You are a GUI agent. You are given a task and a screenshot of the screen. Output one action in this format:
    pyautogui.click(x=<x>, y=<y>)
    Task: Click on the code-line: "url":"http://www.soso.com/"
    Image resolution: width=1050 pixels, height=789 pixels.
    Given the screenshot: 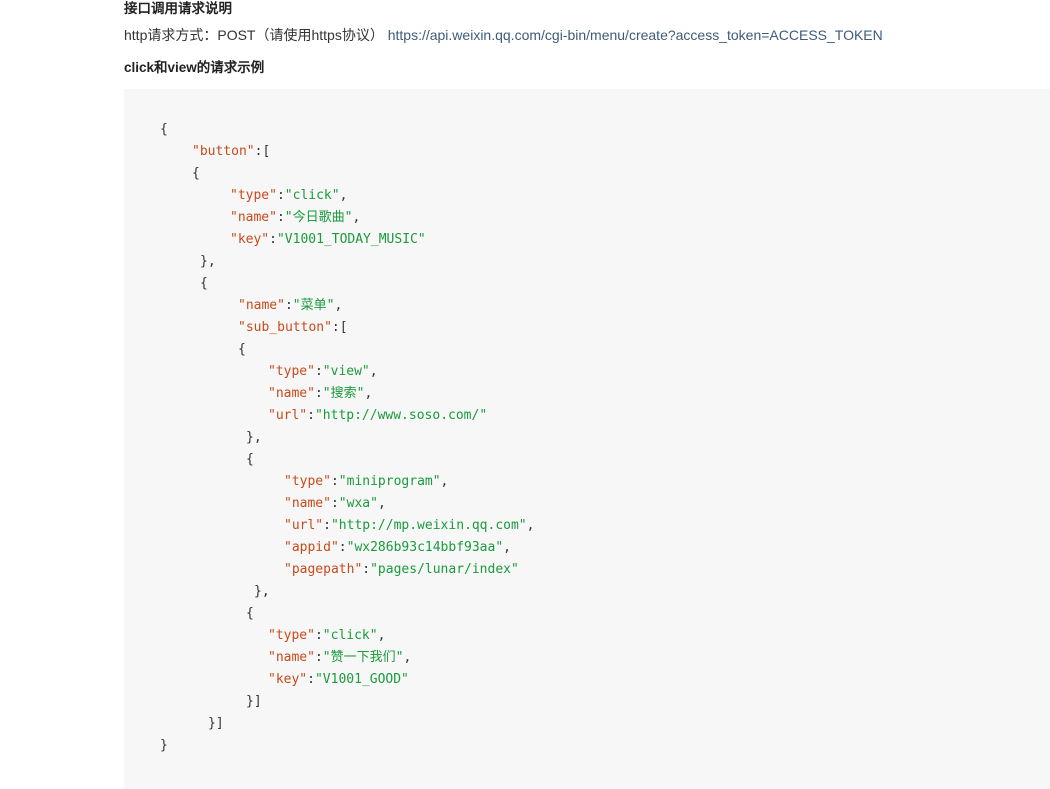 What is the action you would take?
    pyautogui.click(x=377, y=416)
    